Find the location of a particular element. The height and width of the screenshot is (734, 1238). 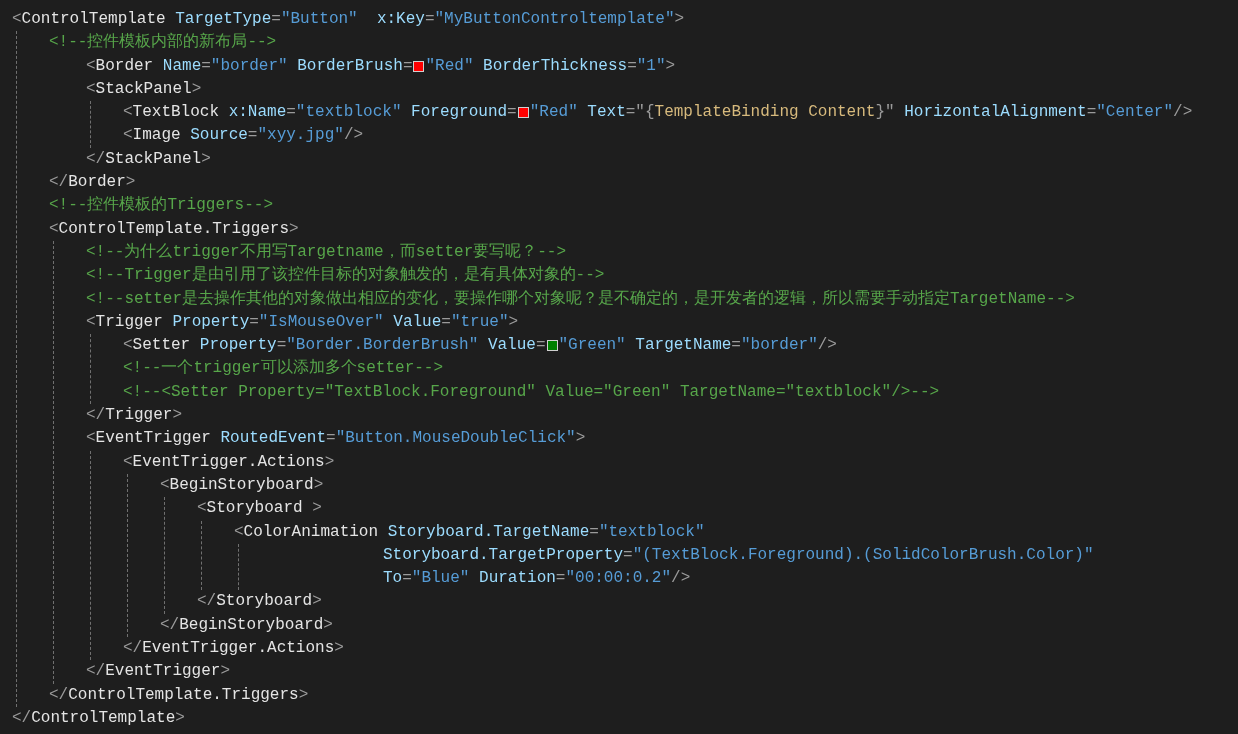

code-line: <!--一个trigger可以添加多个setter--> is located at coordinates (283, 369).